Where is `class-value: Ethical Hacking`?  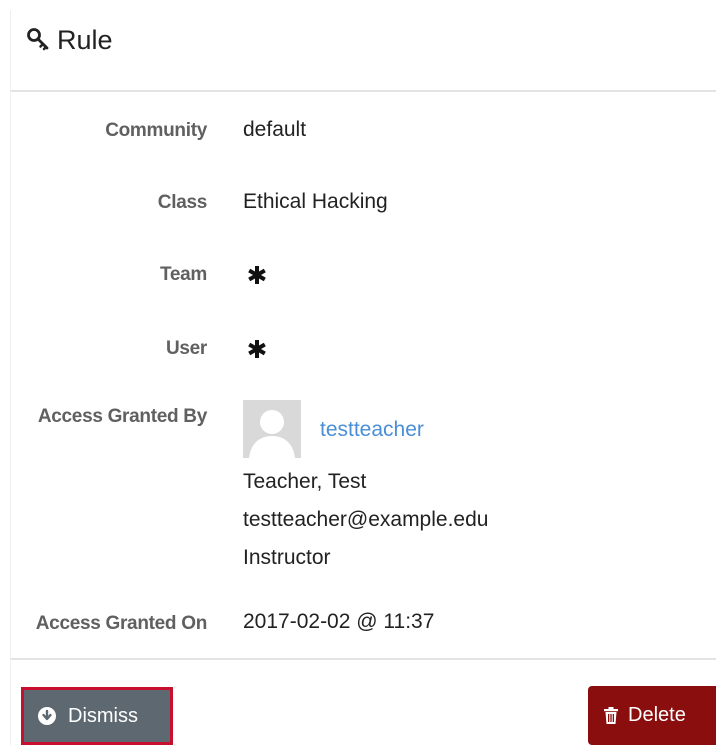 class-value: Ethical Hacking is located at coordinates (315, 201).